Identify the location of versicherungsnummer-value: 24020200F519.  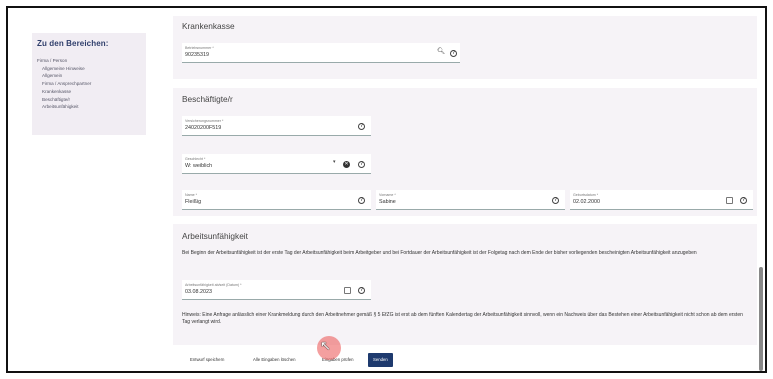
(203, 128).